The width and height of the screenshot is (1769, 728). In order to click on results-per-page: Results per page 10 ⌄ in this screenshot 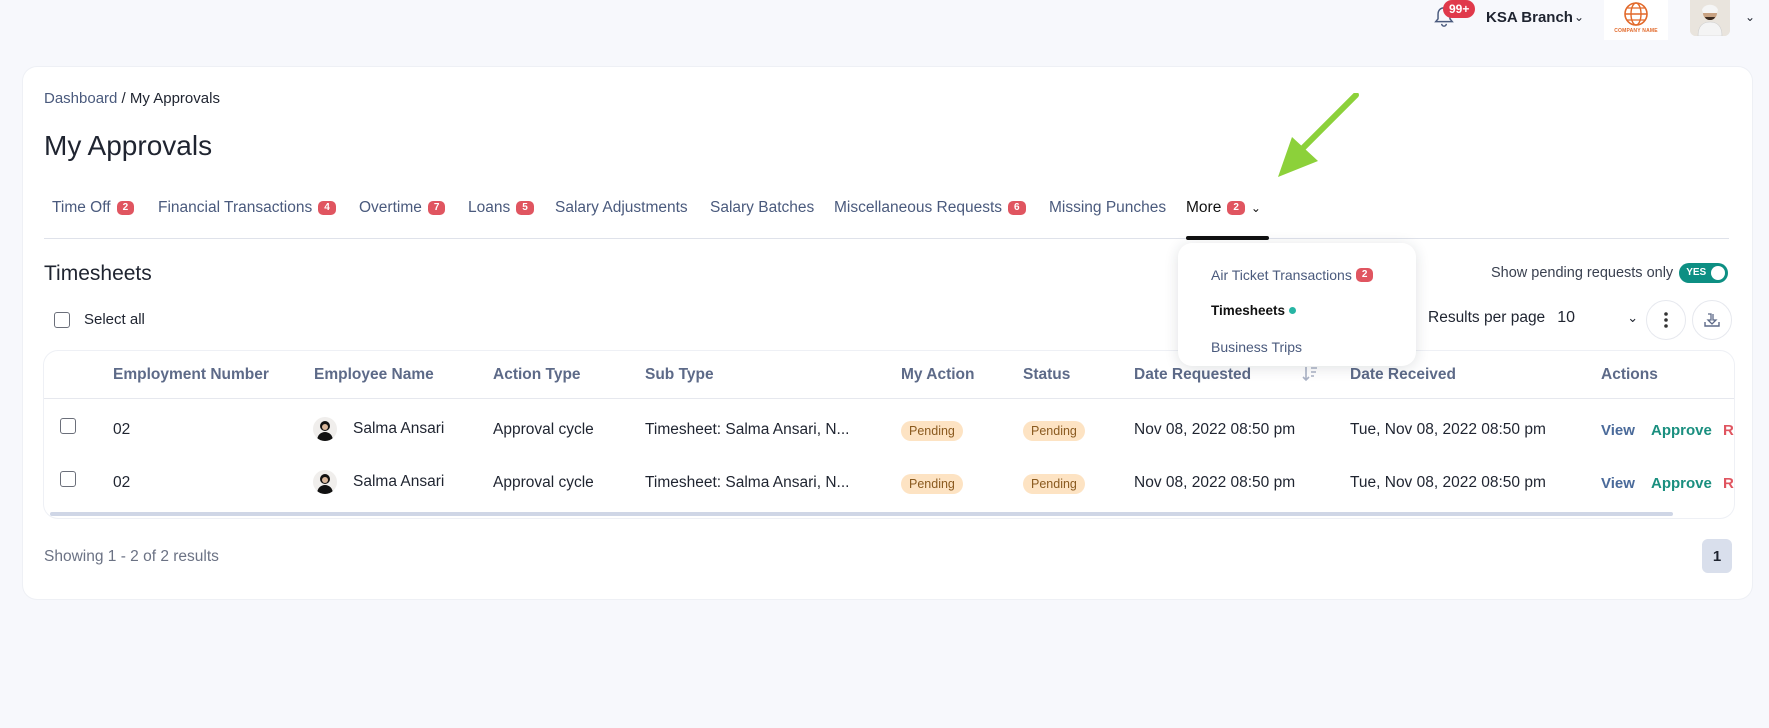, I will do `click(1533, 318)`.